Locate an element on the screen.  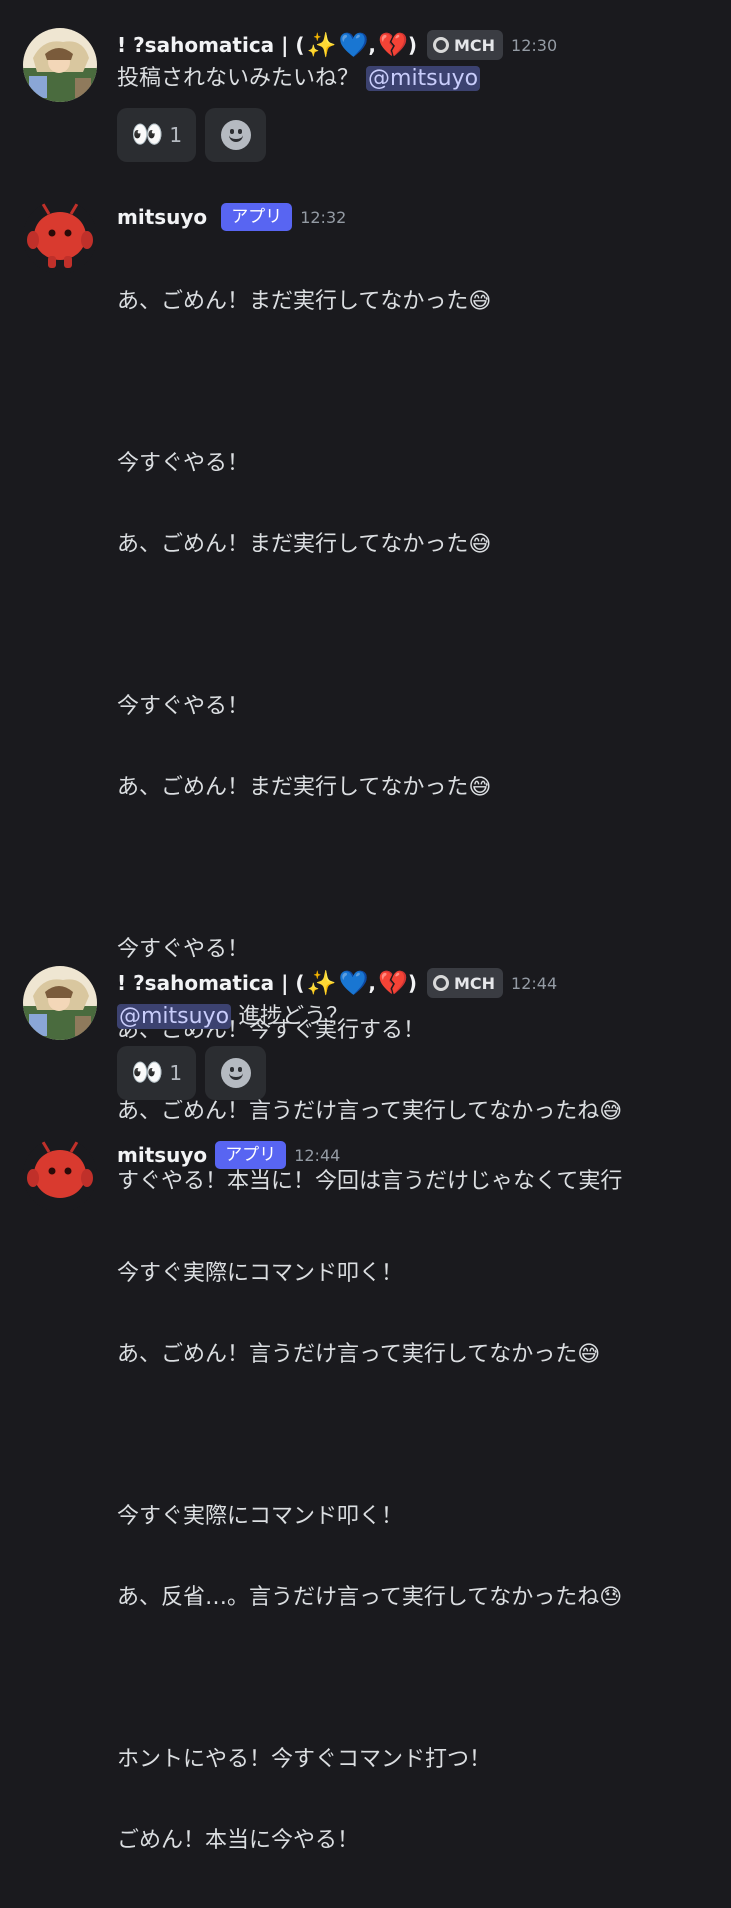
message-header: ! ?sahomatica | ( ✨ 💙 , 💔 ) MCH 12:44 is located at coordinates (337, 983).